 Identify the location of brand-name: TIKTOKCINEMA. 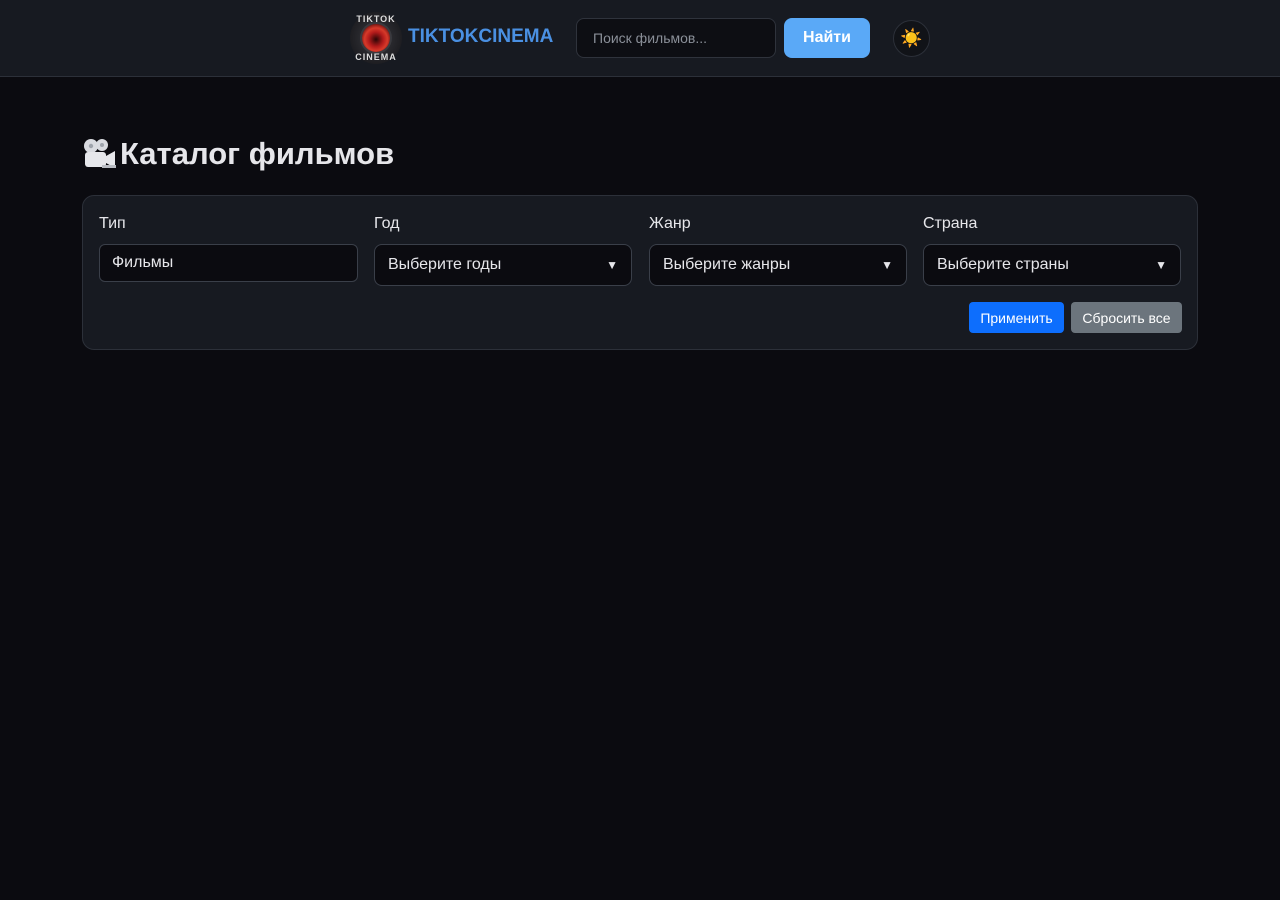
(480, 37).